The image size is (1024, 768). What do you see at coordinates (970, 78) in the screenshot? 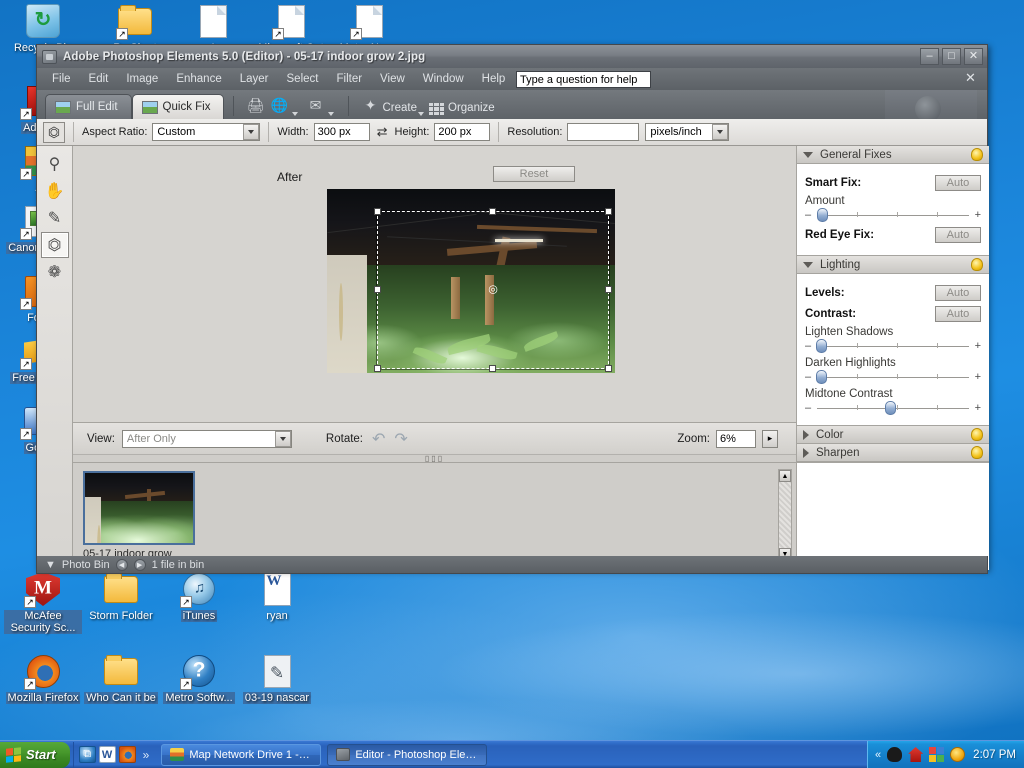
I see `document-close-button: ✕` at bounding box center [970, 78].